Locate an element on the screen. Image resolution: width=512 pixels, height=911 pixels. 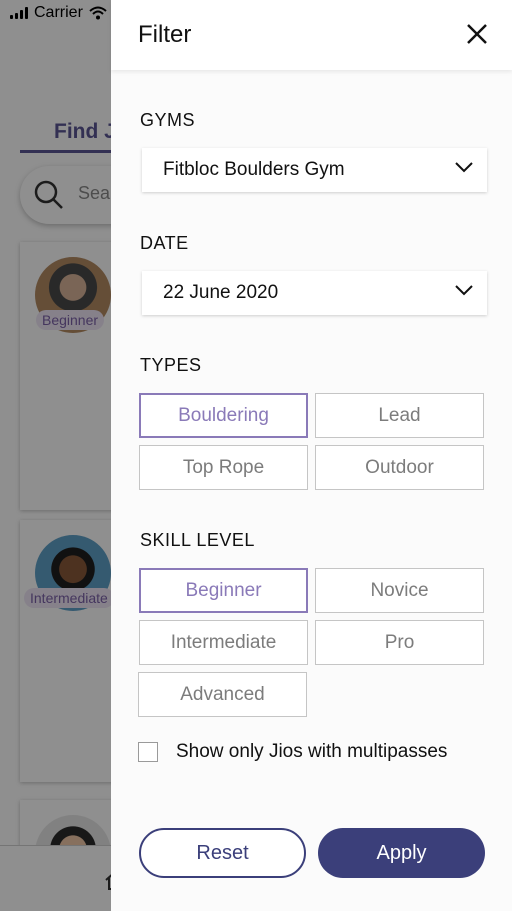
skill-chip-novice: Novice is located at coordinates (399, 590).